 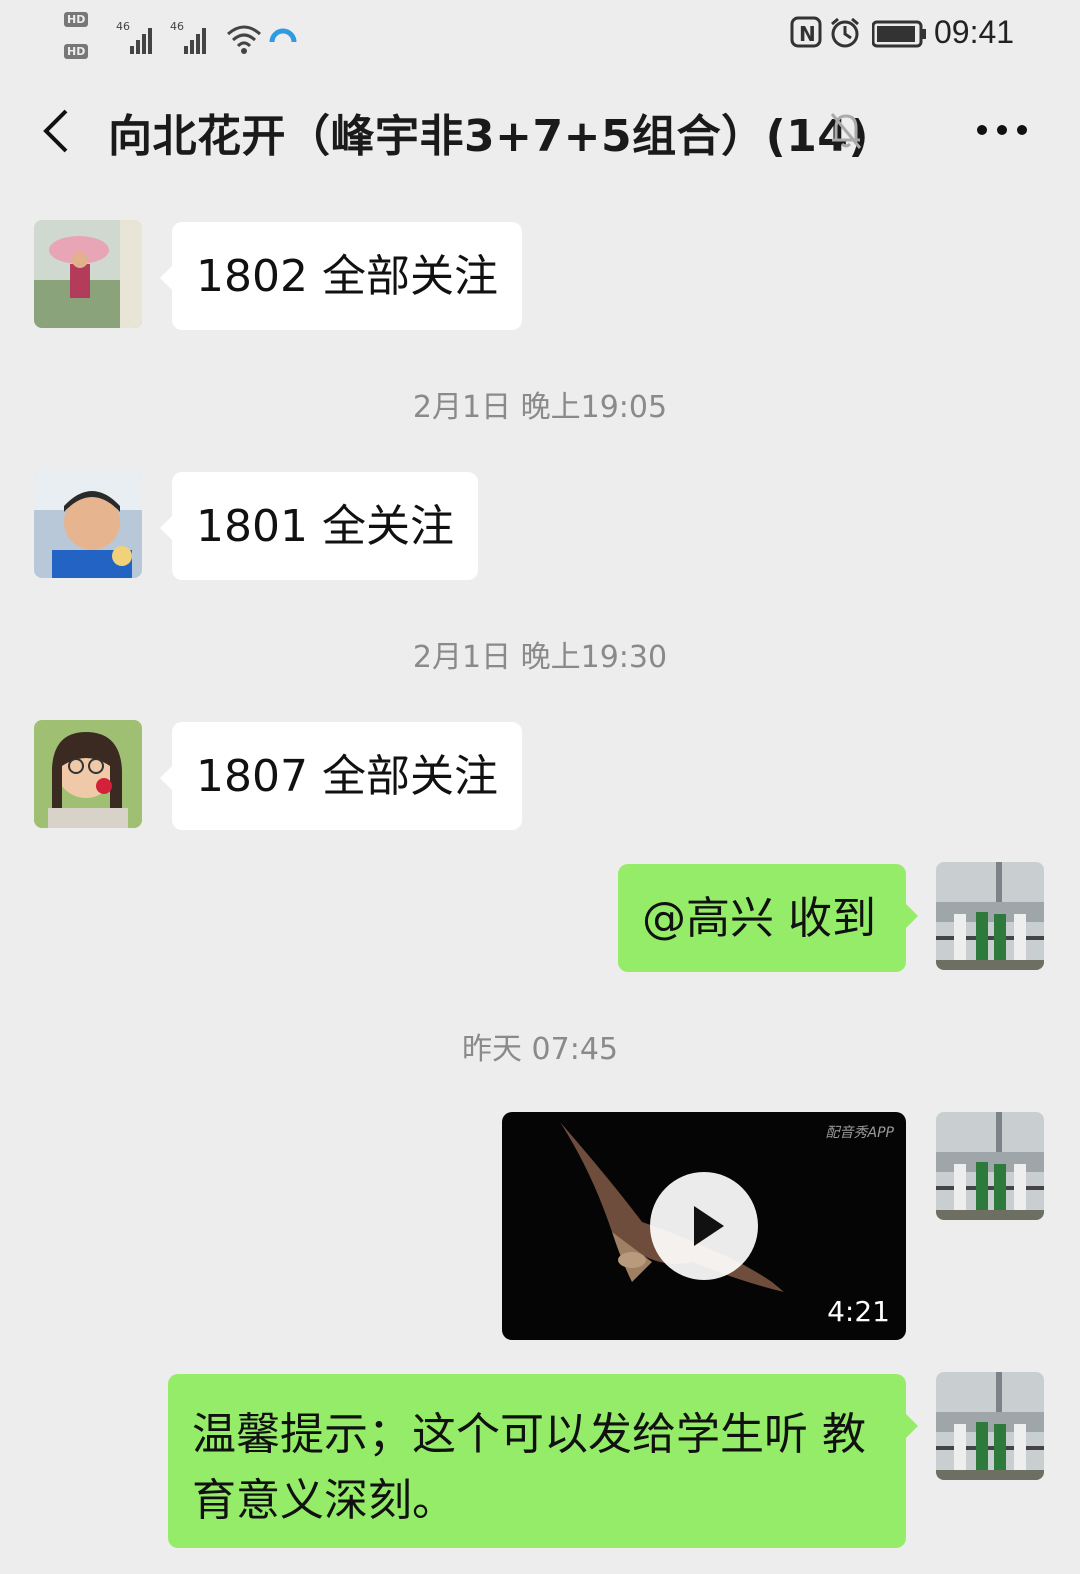 I want to click on timestamp-2: 2月1日 晚上19:30, so click(x=540, y=657).